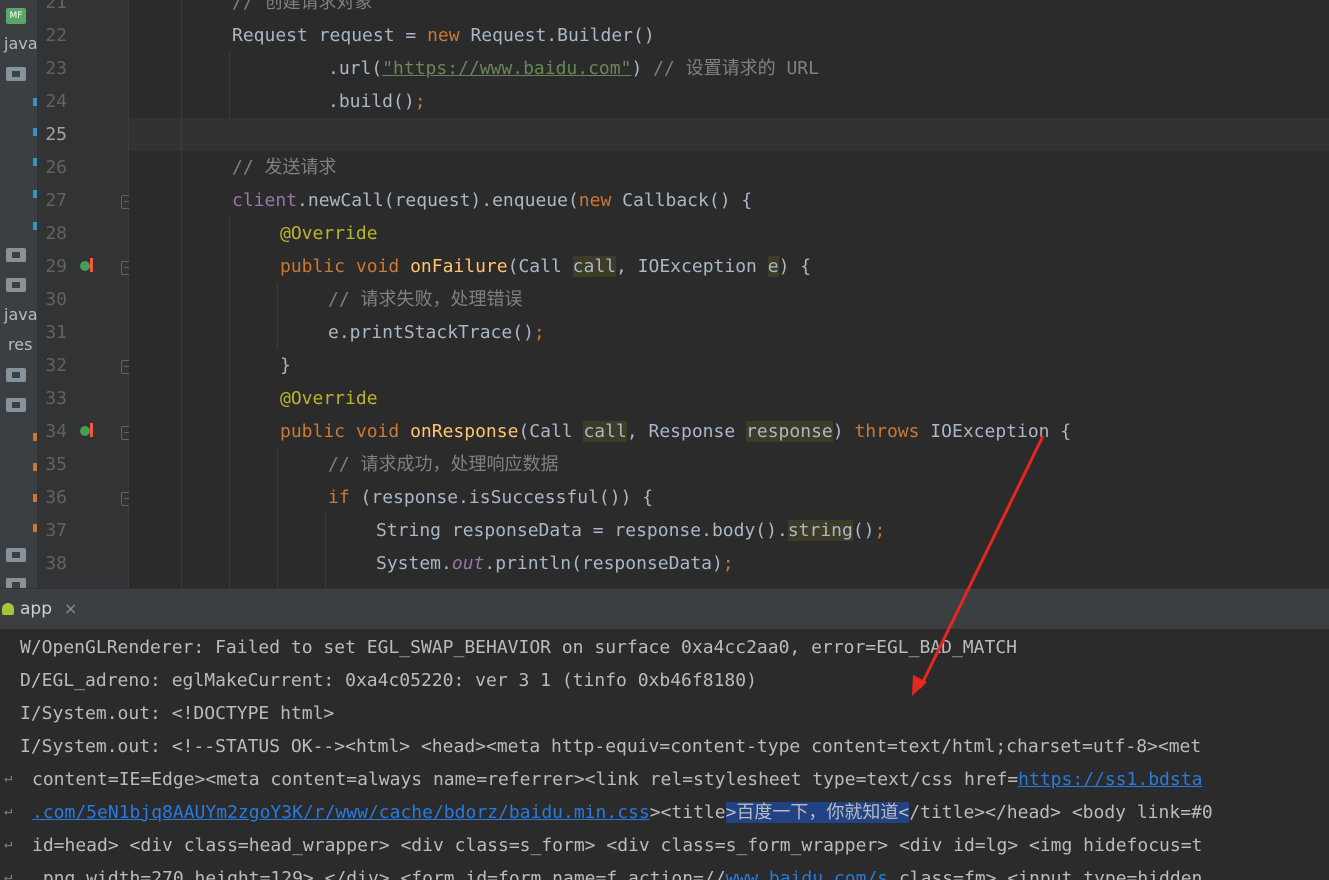  I want to click on code-token: (Call, so click(540, 266).